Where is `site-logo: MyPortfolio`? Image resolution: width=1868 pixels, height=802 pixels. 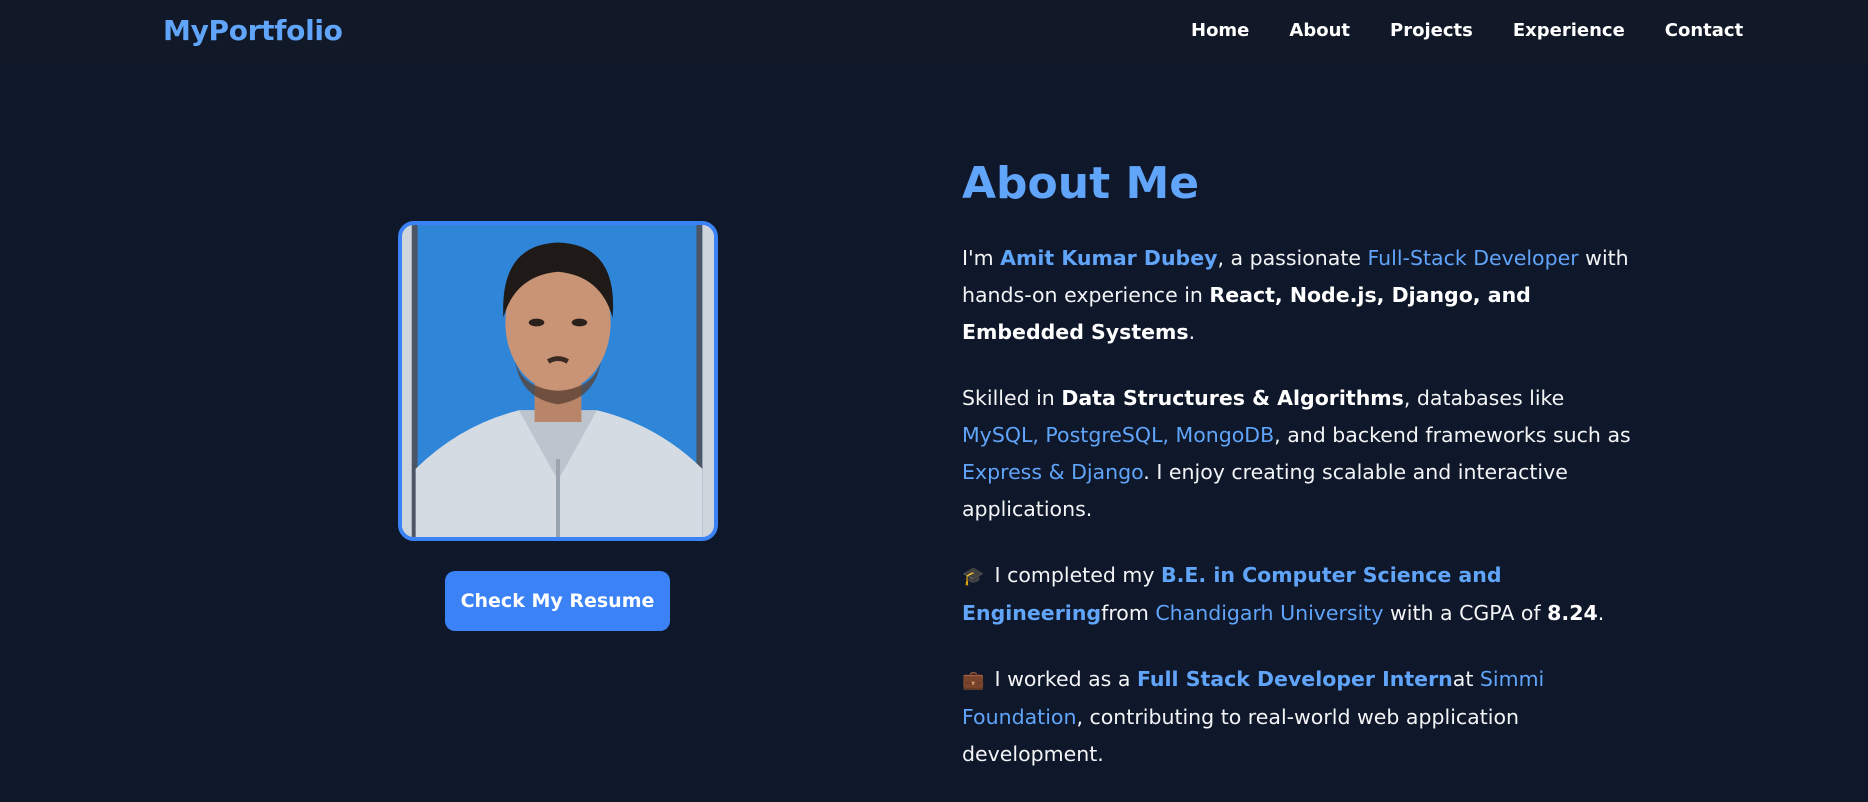 site-logo: MyPortfolio is located at coordinates (253, 30).